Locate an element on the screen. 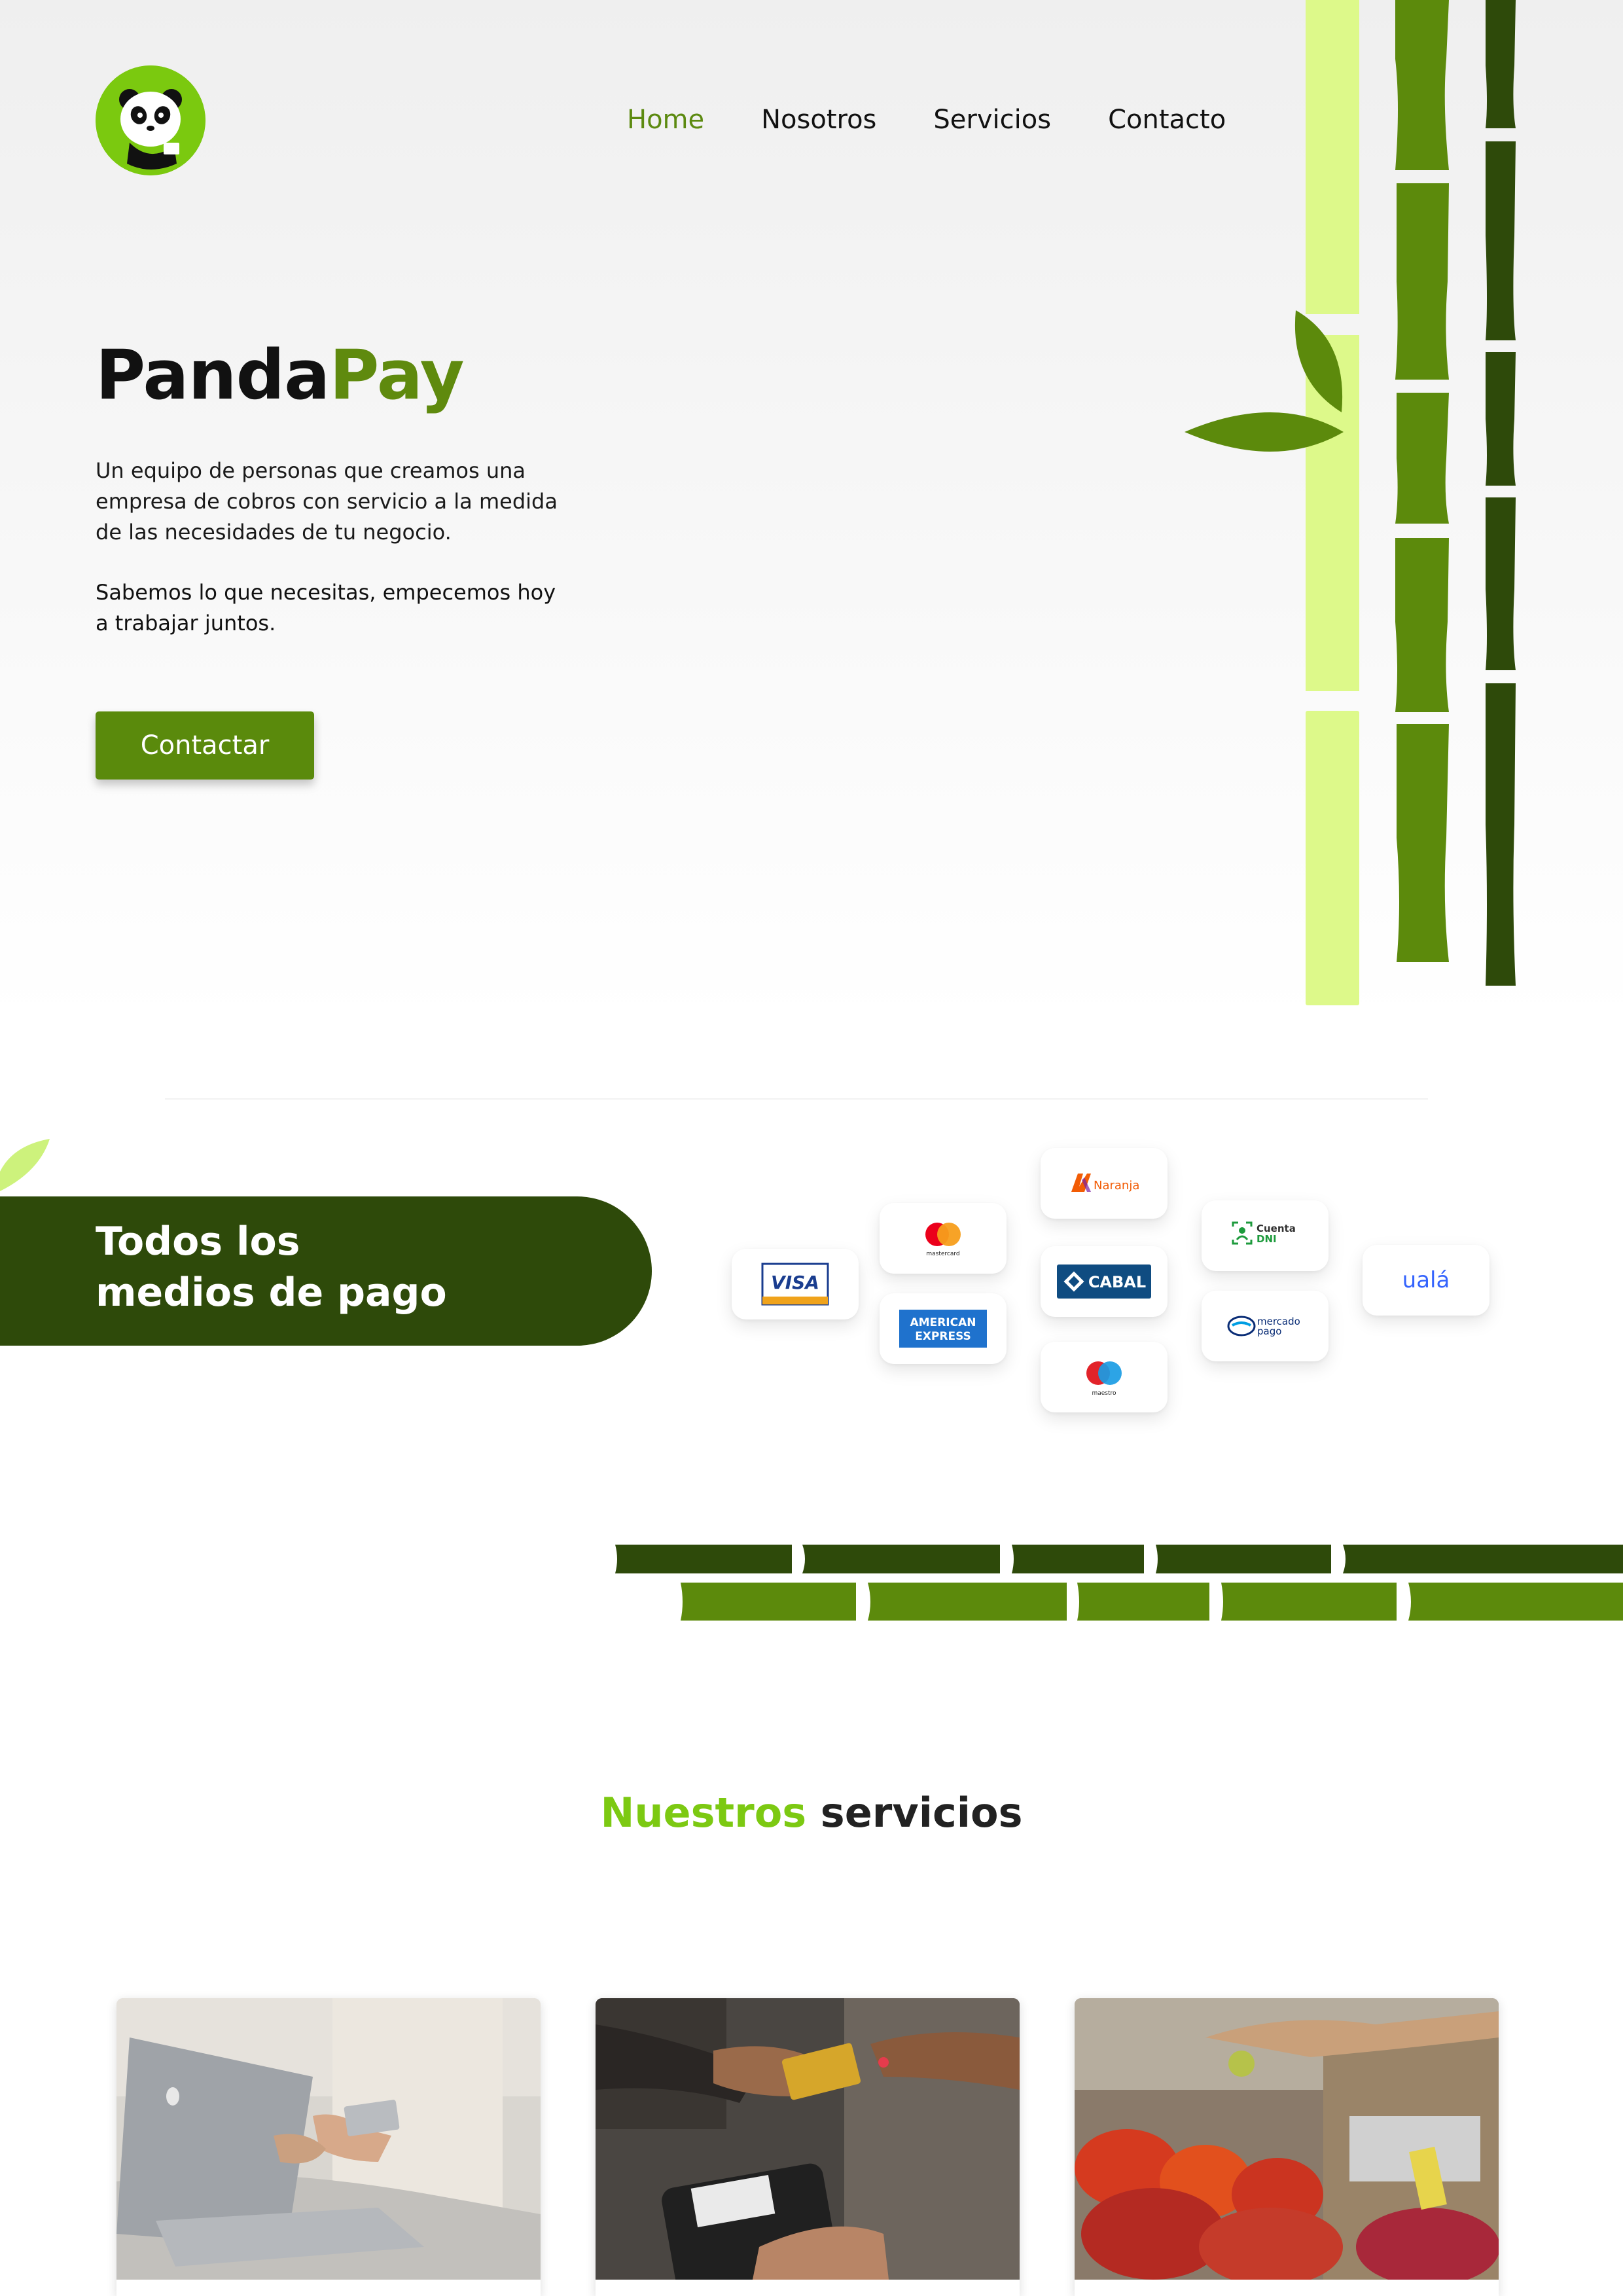 The image size is (1623, 2296). maestro-card: maestro is located at coordinates (1105, 1377).